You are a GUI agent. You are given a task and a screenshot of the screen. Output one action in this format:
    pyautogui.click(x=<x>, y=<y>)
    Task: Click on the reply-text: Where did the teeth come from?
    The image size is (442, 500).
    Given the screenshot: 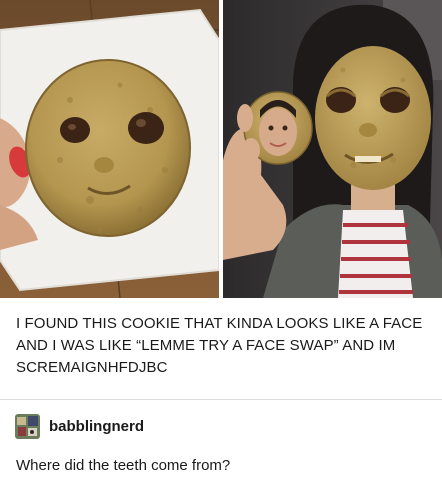 What is the action you would take?
    pyautogui.click(x=123, y=465)
    